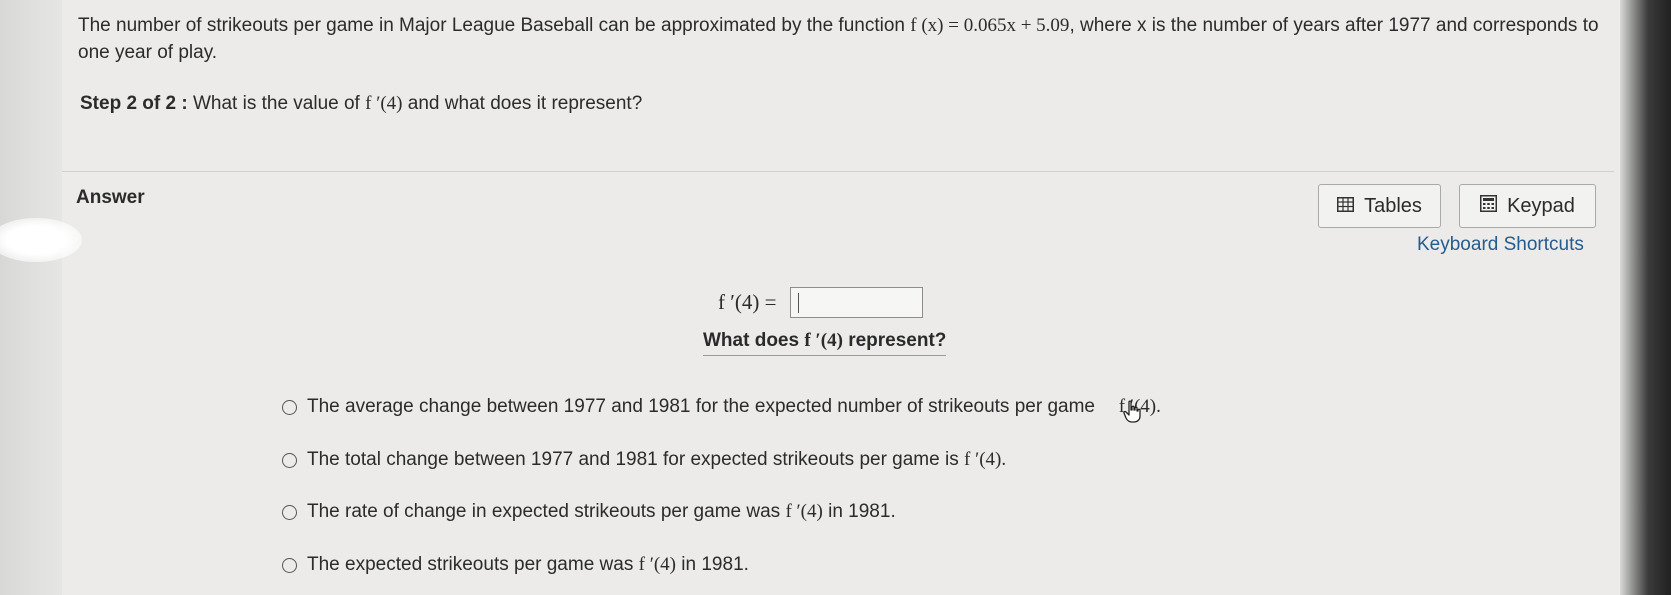  What do you see at coordinates (276, 103) in the screenshot?
I see `step-text: What is the value of` at bounding box center [276, 103].